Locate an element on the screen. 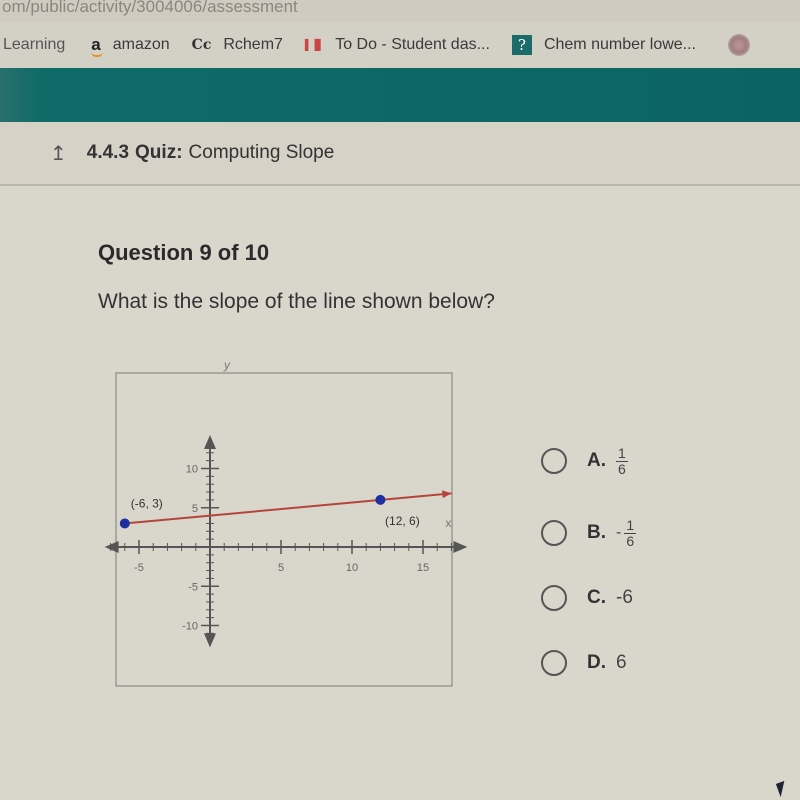 Image resolution: width=800 pixels, height=800 pixels. url-bar: om/public/activity/3004006/assessment is located at coordinates (400, 11).